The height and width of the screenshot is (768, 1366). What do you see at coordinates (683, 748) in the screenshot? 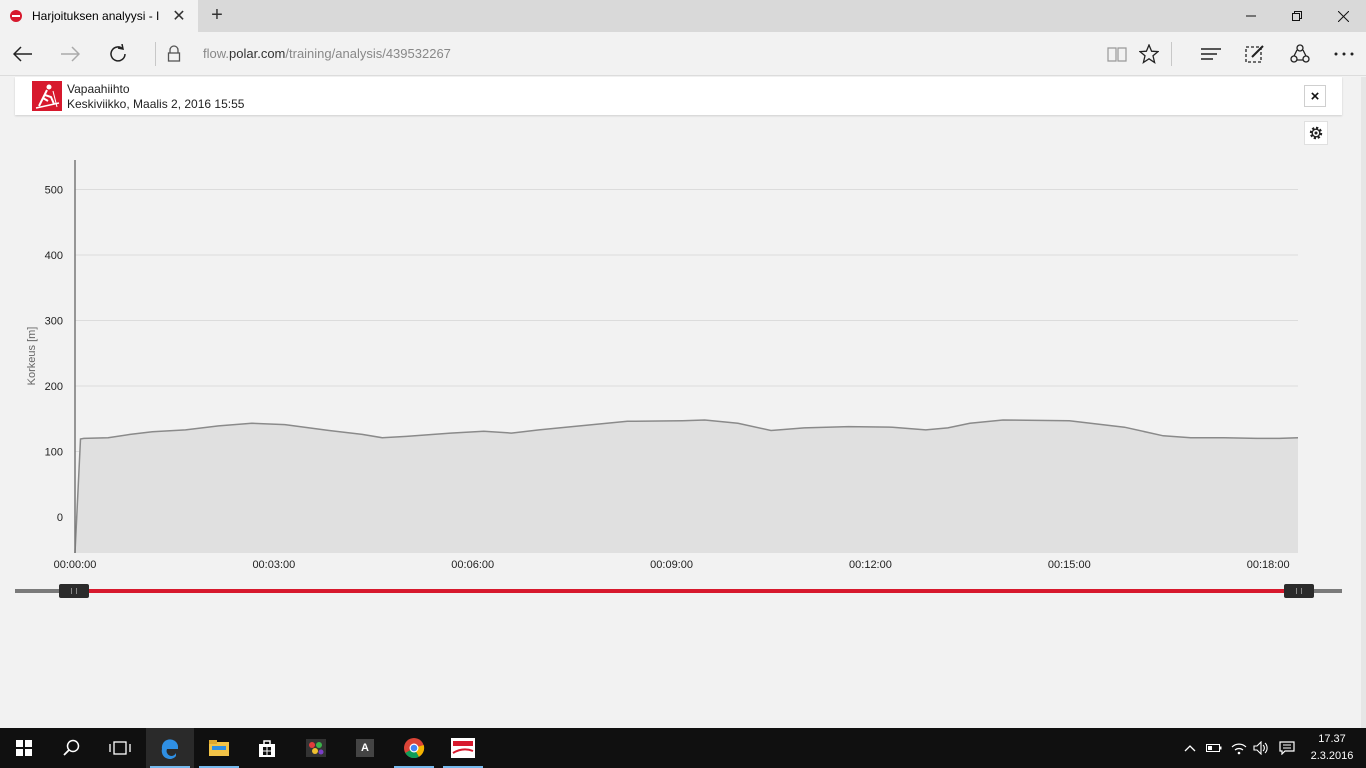
I see `taskbar: A 17.37 2.3.2016` at bounding box center [683, 748].